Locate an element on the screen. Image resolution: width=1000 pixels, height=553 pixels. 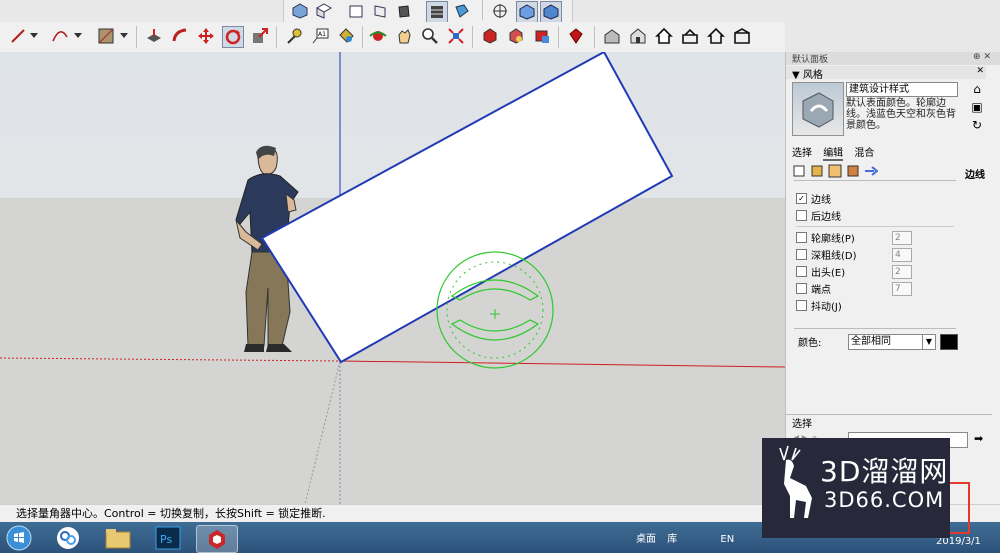
tab-edit: 编辑 is located at coordinates (833, 152).